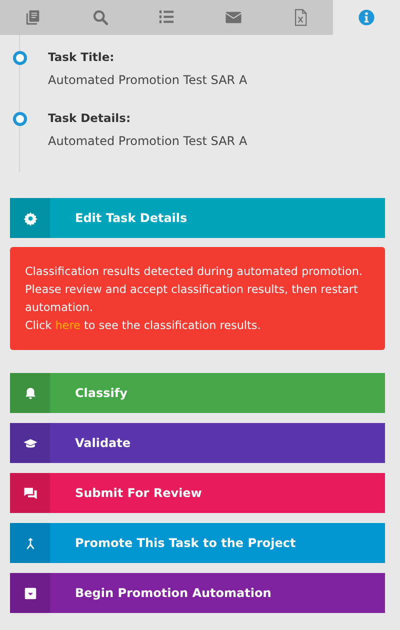 Image resolution: width=400 pixels, height=630 pixels. Describe the element at coordinates (143, 326) in the screenshot. I see `alert-link-text: Click here to see the classification results.` at that location.